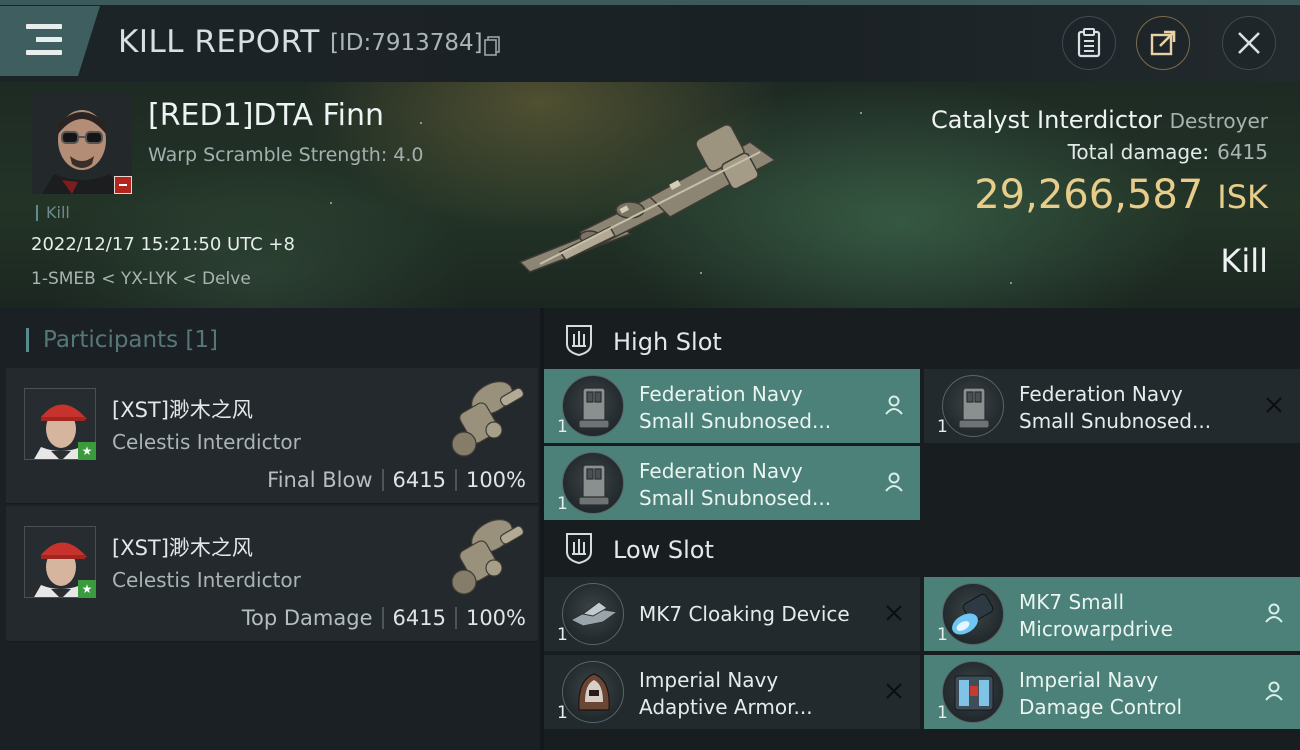  I want to click on close-button, so click(1249, 43).